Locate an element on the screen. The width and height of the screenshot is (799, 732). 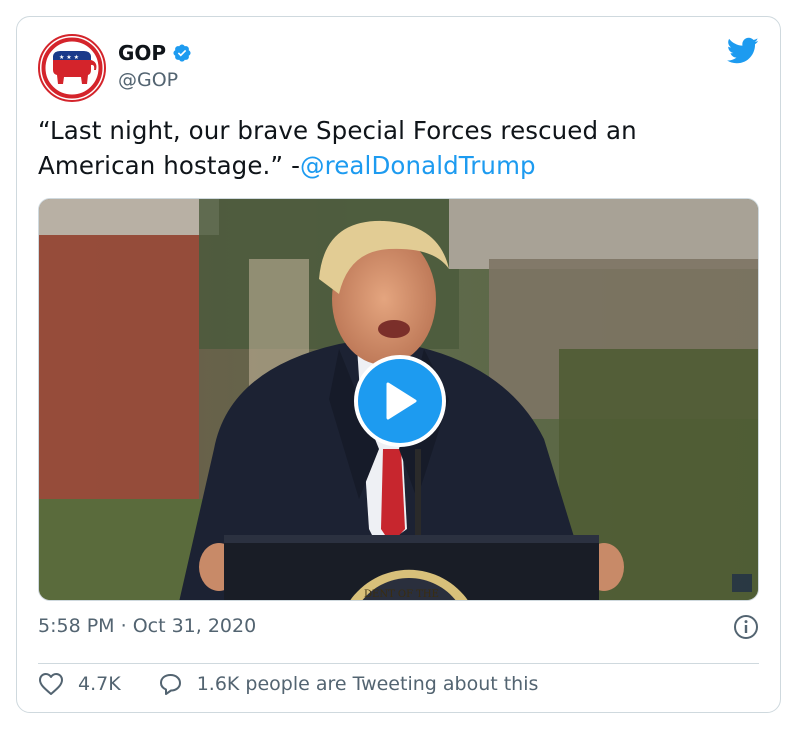
action-bar: 4.7K 1.6K people are Tweeting about this is located at coordinates (288, 684).